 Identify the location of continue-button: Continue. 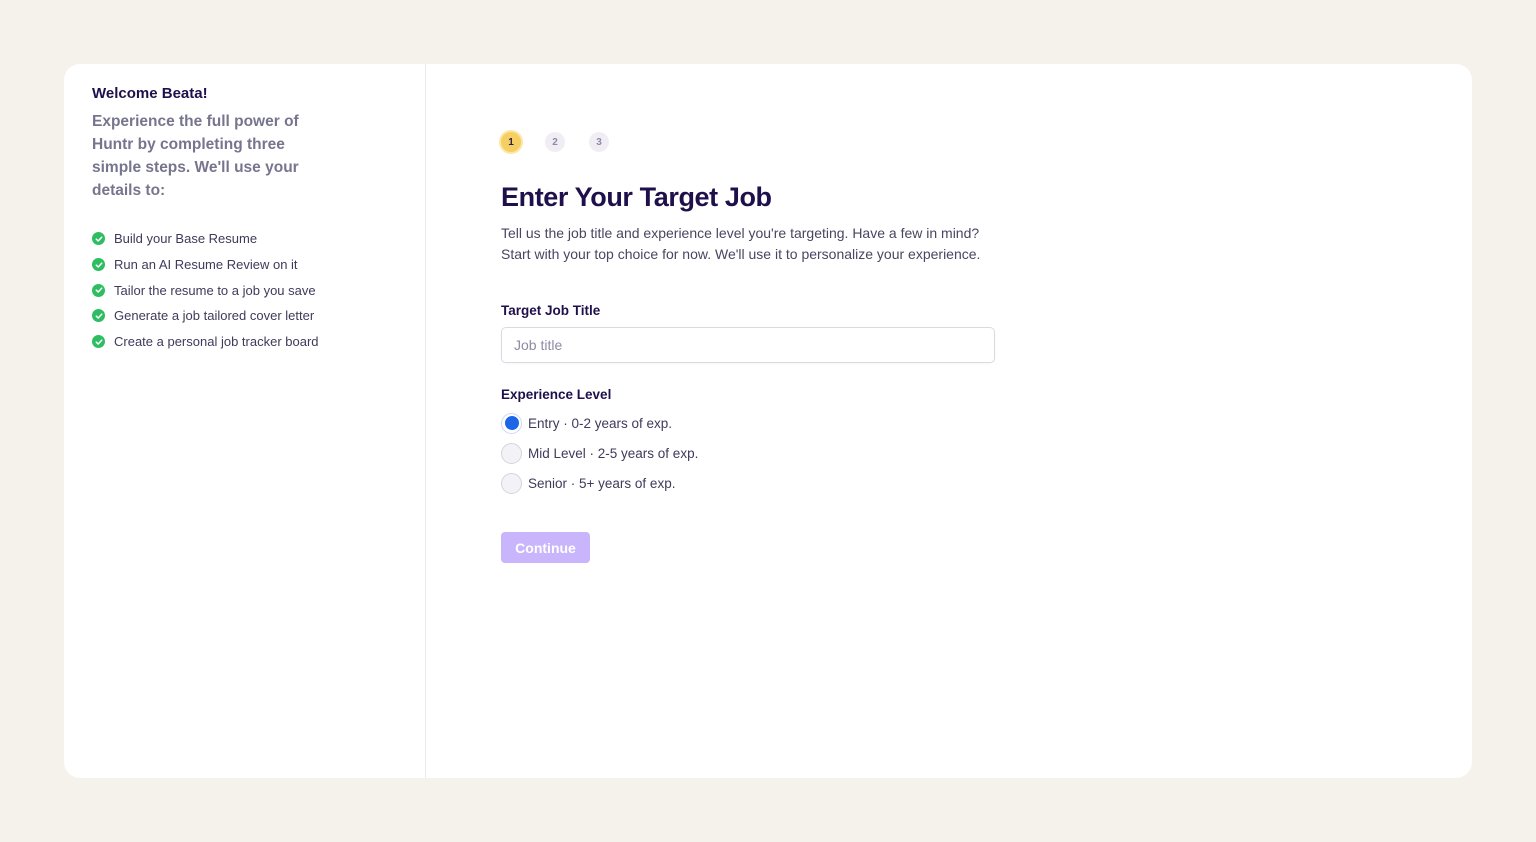
(545, 547).